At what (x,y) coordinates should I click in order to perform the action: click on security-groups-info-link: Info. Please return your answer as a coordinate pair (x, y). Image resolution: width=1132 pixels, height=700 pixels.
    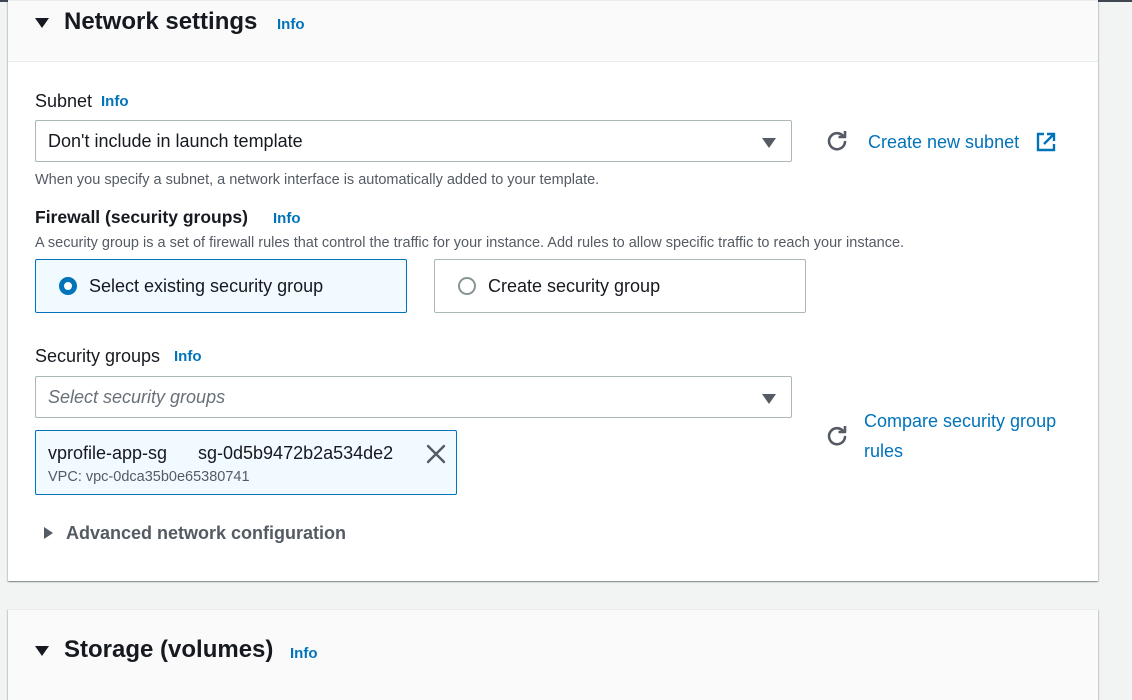
    Looking at the image, I should click on (188, 356).